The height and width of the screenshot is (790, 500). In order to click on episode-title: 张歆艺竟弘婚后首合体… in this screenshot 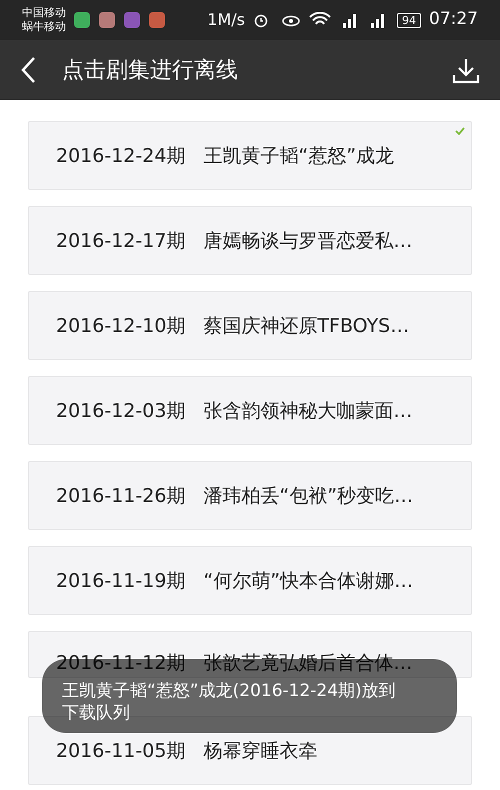, I will do `click(307, 663)`.